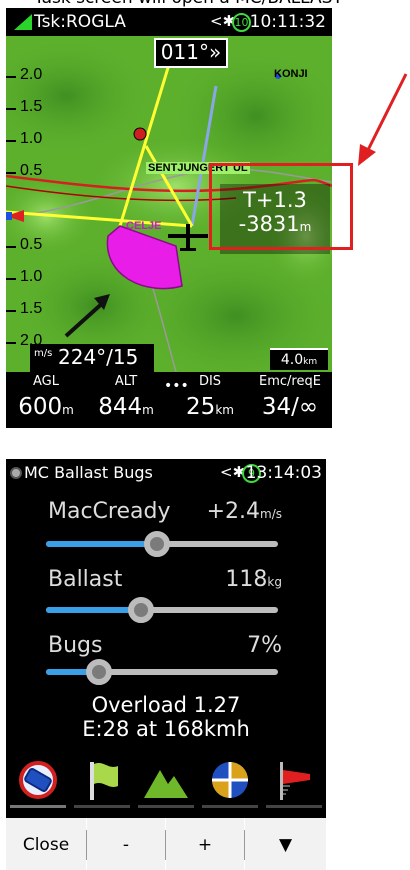  Describe the element at coordinates (215, 52) in the screenshot. I see `heading-arrows: »` at that location.